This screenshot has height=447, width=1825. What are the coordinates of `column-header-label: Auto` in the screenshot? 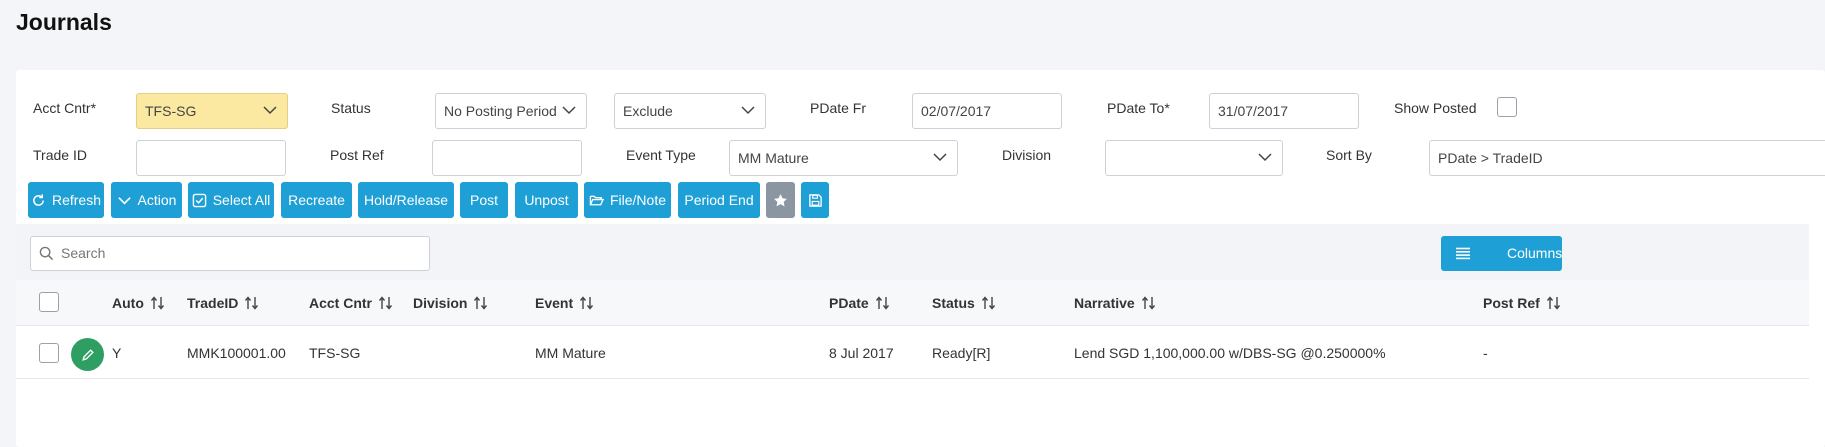 It's located at (128, 303).